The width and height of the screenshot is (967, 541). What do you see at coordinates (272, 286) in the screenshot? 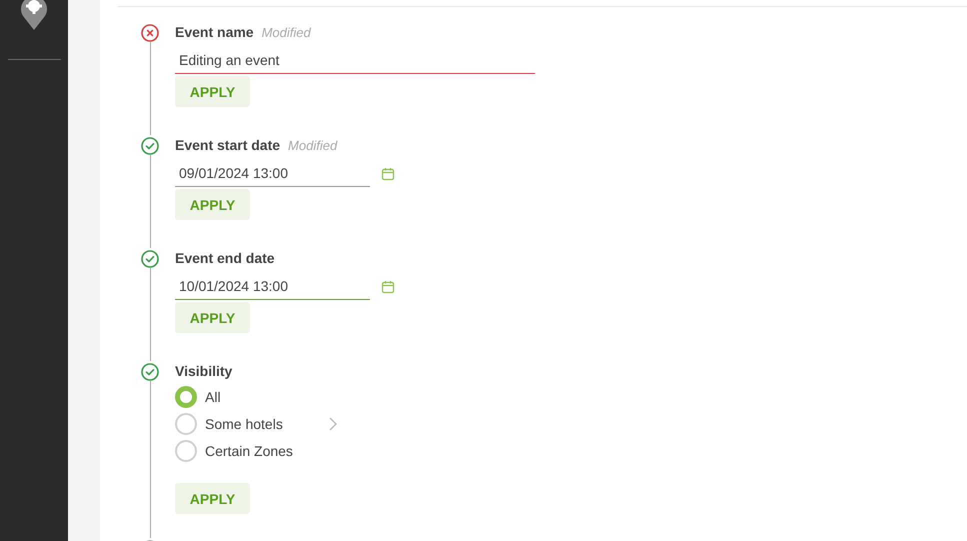
I see `date-field: 10/01/2024 13:00` at bounding box center [272, 286].